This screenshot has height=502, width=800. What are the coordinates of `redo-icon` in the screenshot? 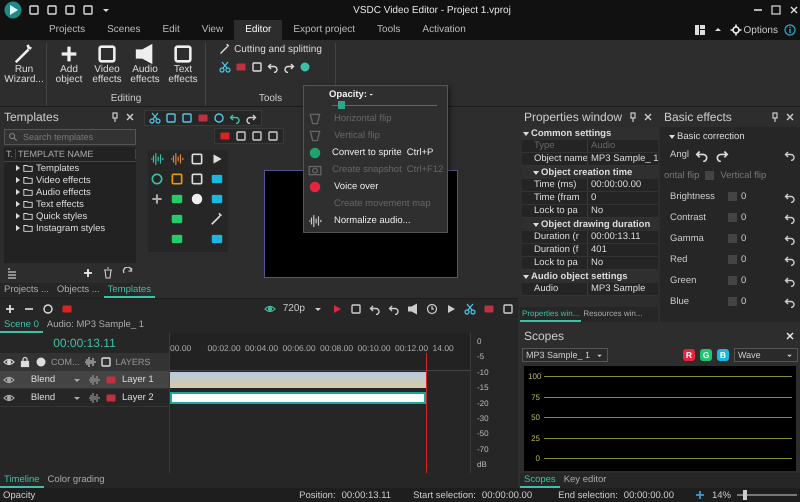 It's located at (251, 118).